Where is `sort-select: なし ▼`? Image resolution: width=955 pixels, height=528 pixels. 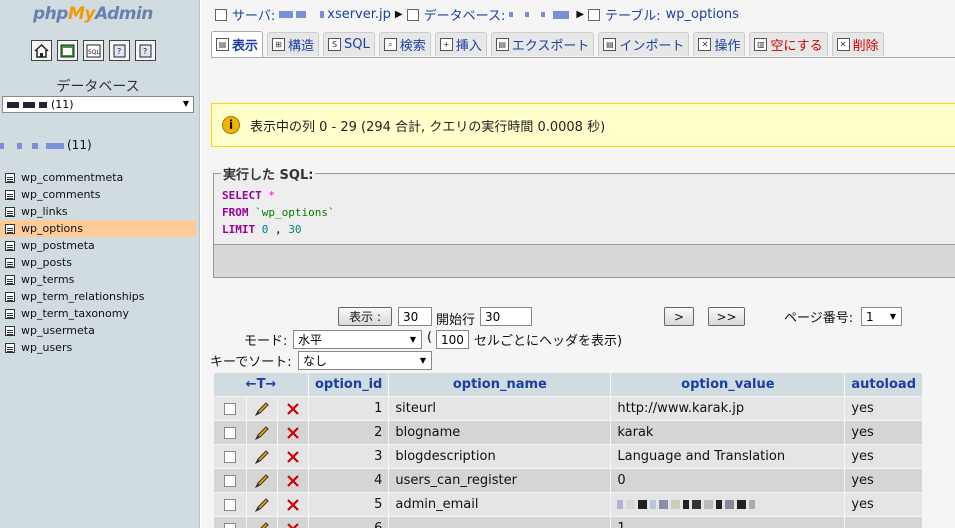 sort-select: なし ▼ is located at coordinates (365, 360).